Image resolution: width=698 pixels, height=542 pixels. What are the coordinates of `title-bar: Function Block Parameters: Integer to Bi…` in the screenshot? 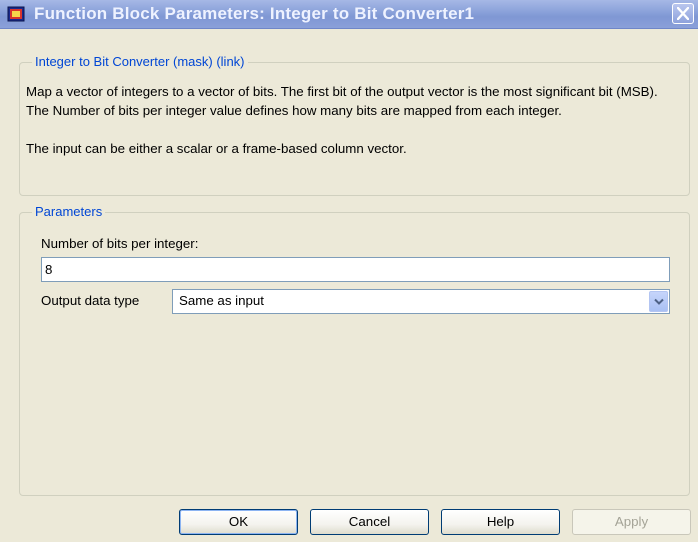 It's located at (349, 14).